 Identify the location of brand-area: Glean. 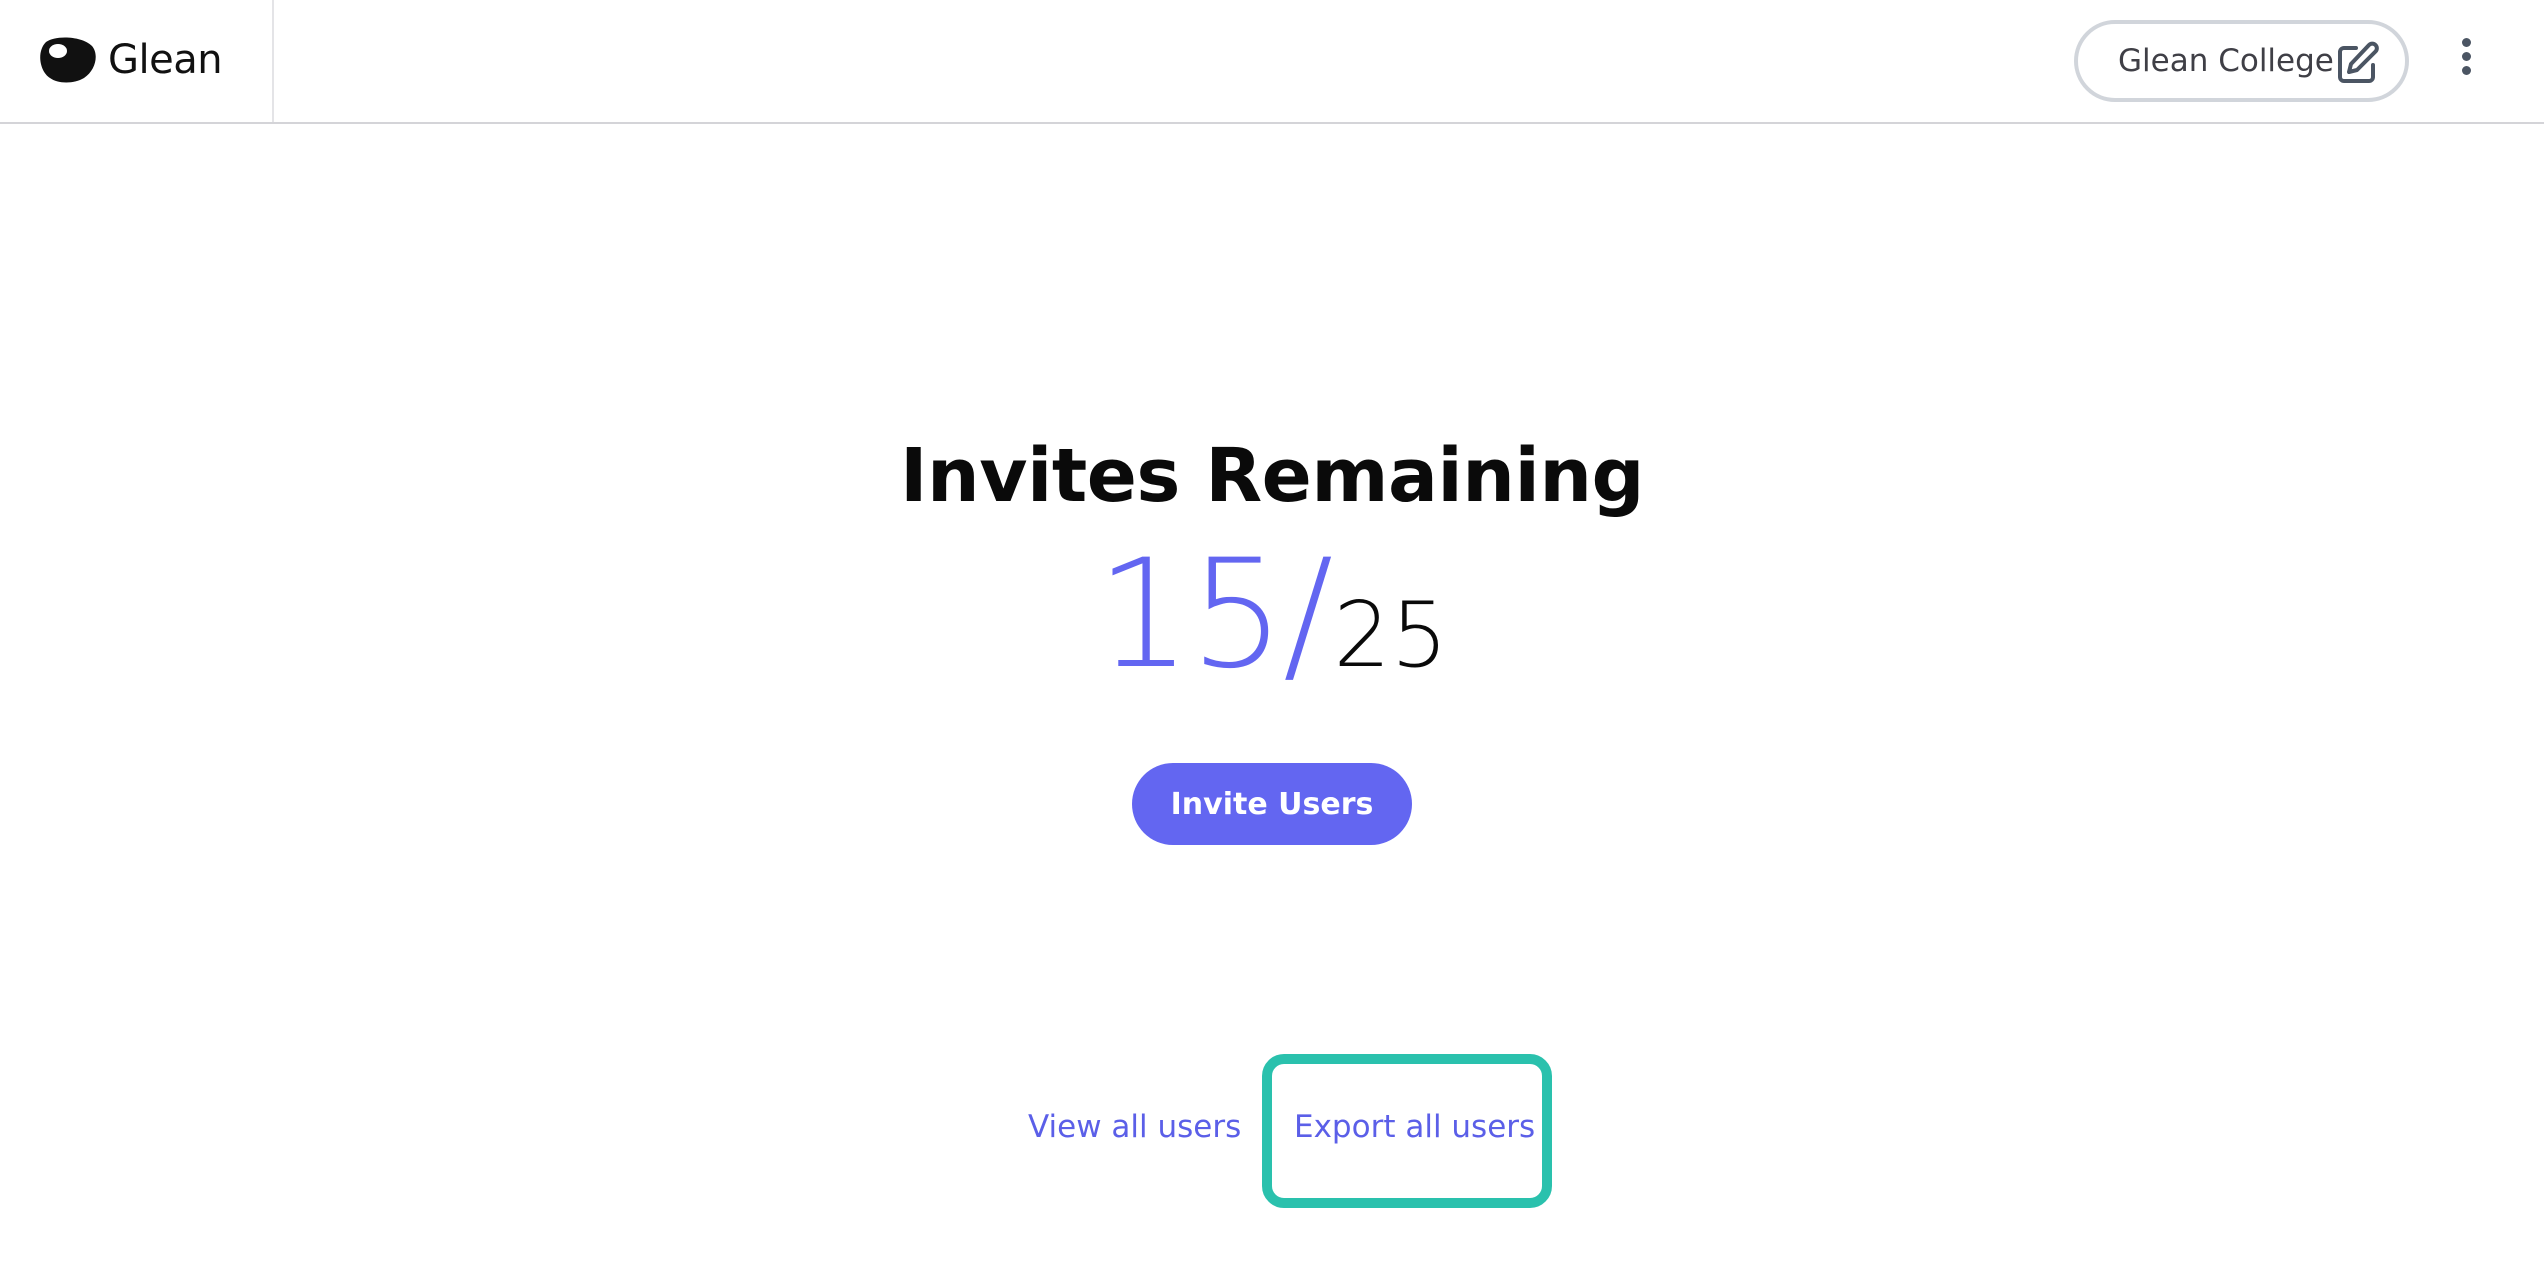
(137, 61).